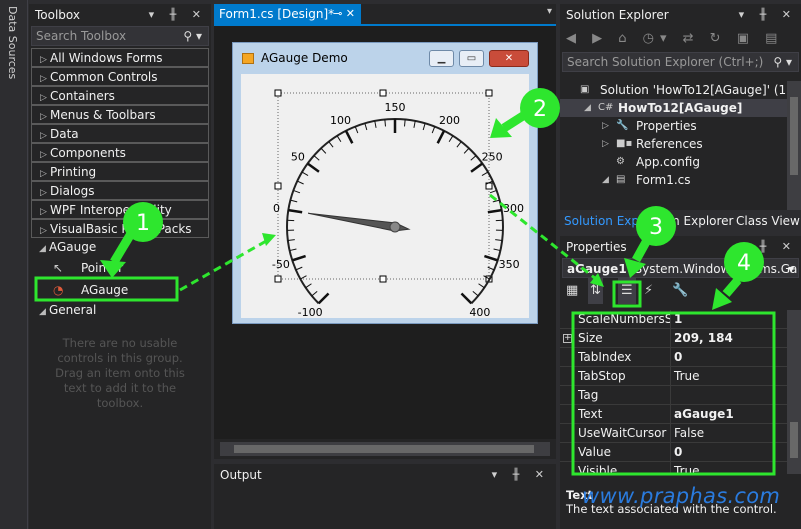 The width and height of the screenshot is (801, 529). I want to click on drag-arrow-line, so click(224, 265).